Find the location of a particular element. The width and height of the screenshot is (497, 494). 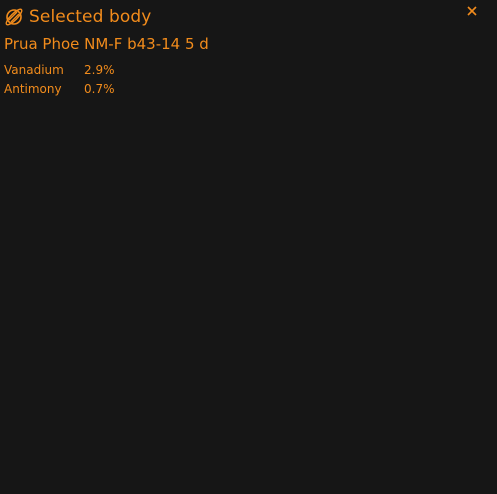

materials-list: Vanadium 2.9% Antimony 0.7% is located at coordinates (64, 80).